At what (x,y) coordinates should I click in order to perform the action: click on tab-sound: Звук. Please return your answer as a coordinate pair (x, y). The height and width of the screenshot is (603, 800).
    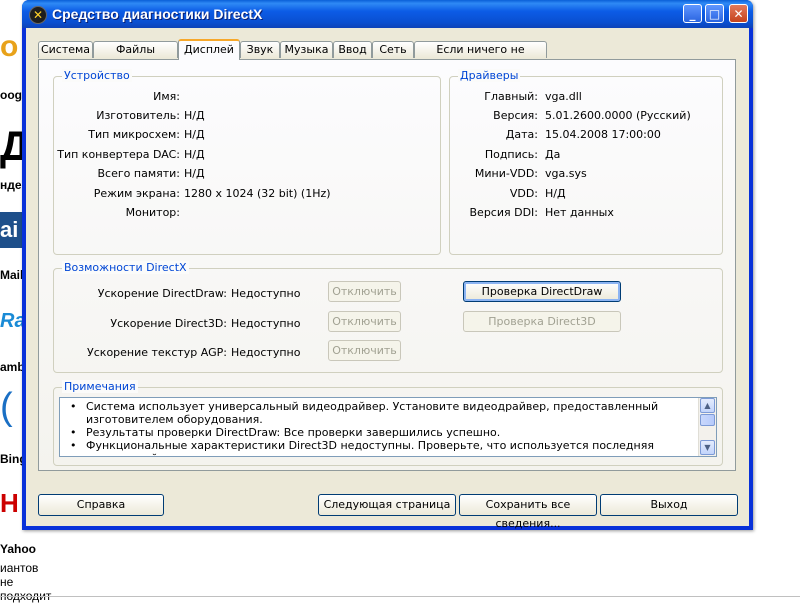
    Looking at the image, I should click on (260, 49).